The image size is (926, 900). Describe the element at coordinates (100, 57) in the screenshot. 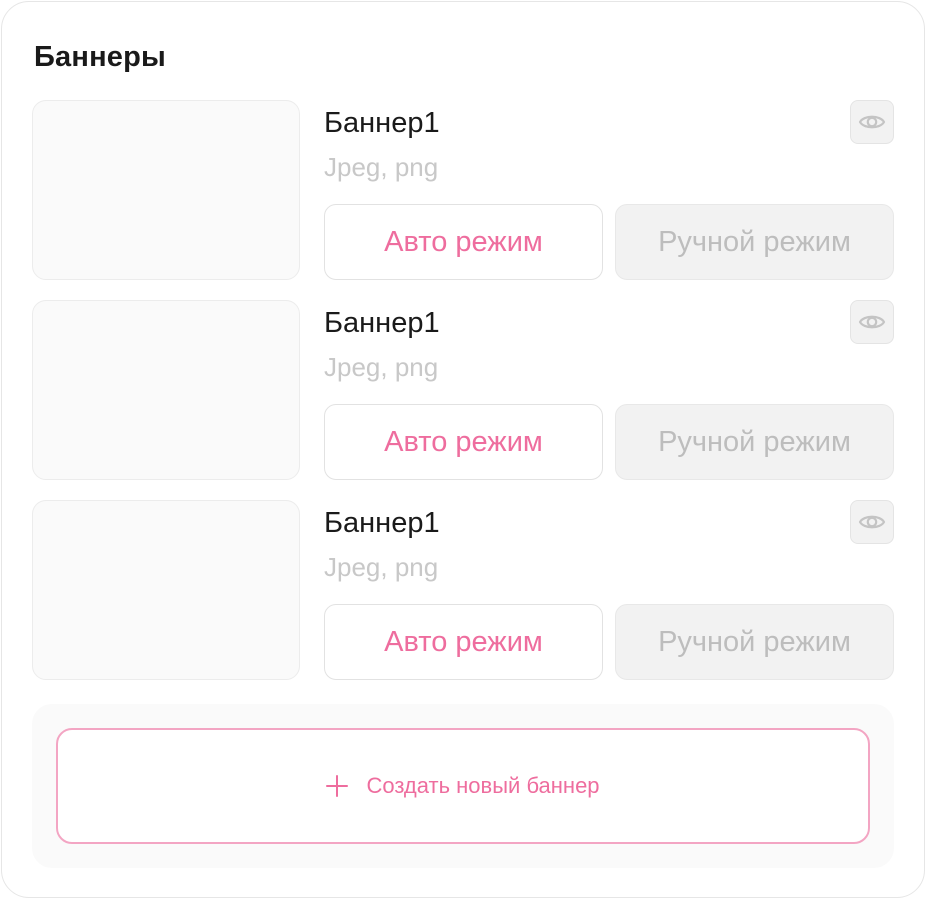

I see `section-title: Баннеры` at that location.